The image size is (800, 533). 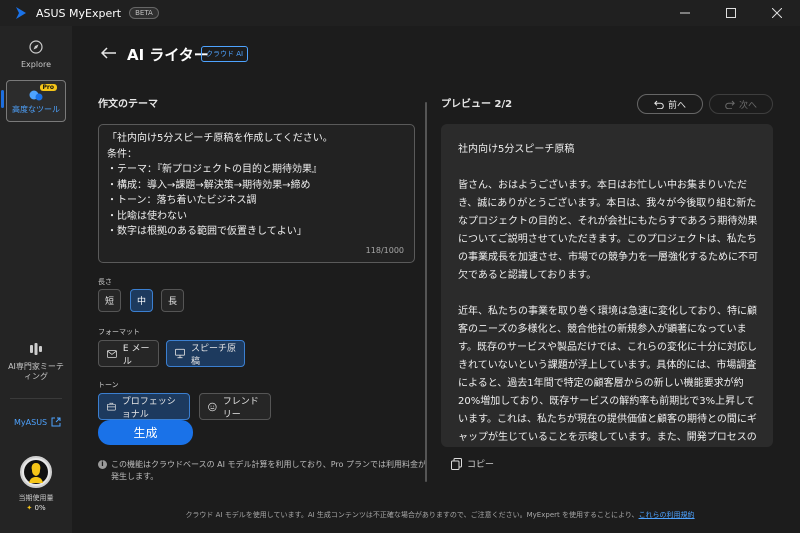 I want to click on compass-icon, so click(x=36, y=47).